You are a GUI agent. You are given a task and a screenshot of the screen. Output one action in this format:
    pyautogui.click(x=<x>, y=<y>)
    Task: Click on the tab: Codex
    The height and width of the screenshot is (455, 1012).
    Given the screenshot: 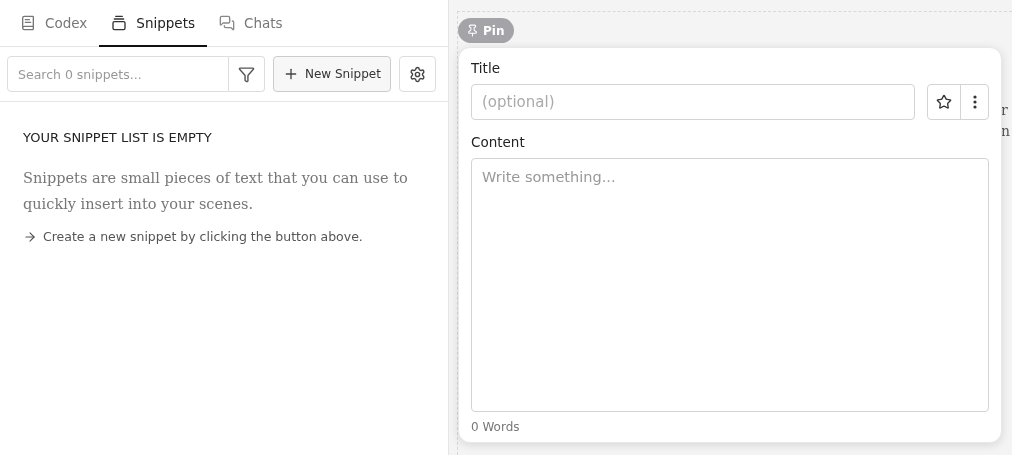 What is the action you would take?
    pyautogui.click(x=54, y=23)
    